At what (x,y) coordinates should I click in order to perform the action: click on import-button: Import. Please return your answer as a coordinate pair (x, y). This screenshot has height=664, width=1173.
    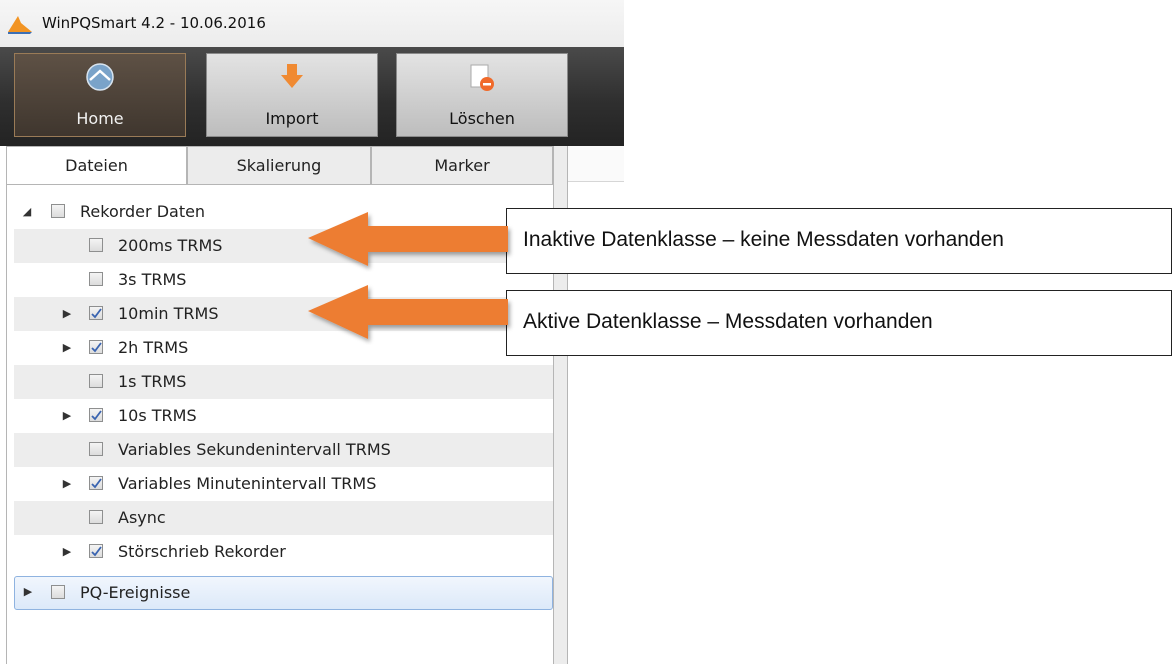
    Looking at the image, I should click on (292, 95).